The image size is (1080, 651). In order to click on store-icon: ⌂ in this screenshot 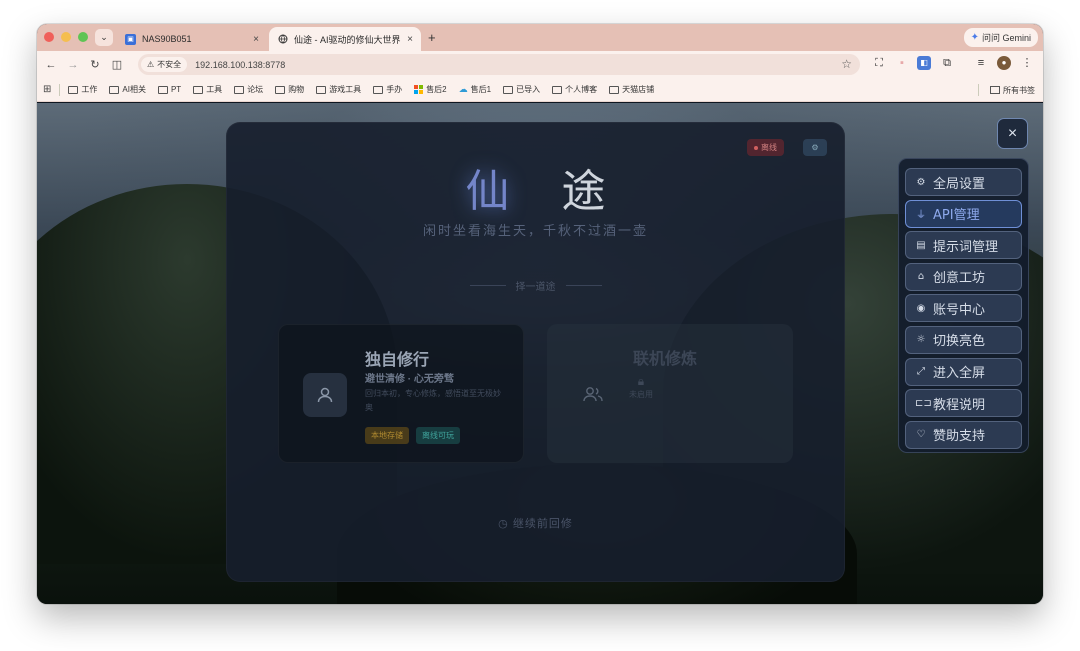, I will do `click(921, 277)`.